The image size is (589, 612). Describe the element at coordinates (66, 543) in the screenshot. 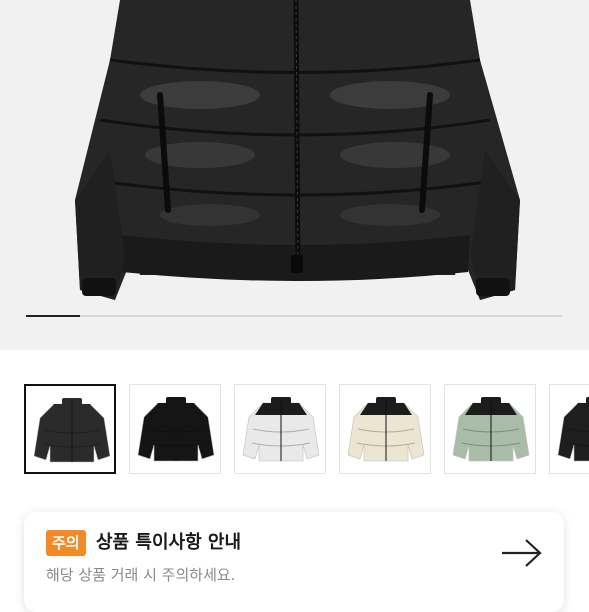

I see `caution-badge: 주의` at that location.